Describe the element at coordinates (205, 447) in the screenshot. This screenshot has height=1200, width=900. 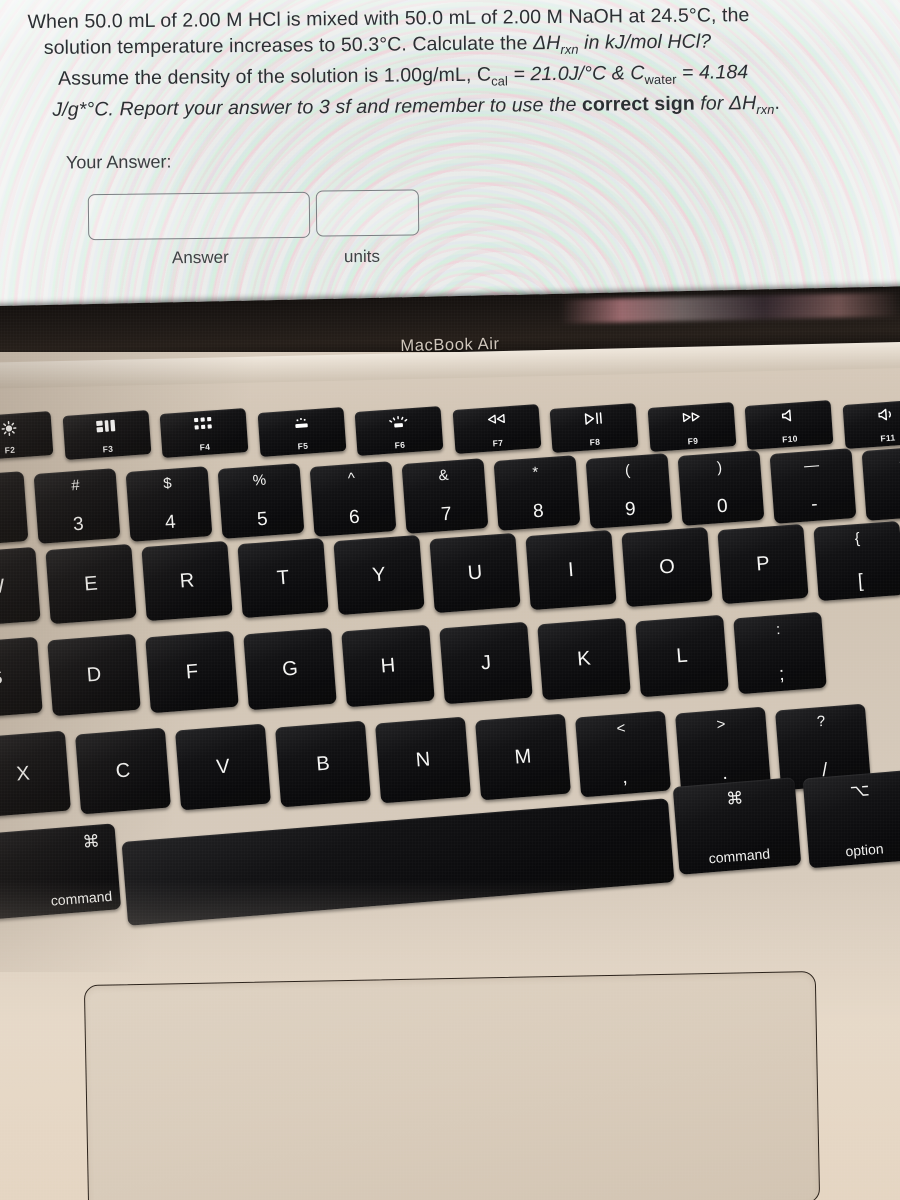
I see `fn-key-label: F4` at that location.